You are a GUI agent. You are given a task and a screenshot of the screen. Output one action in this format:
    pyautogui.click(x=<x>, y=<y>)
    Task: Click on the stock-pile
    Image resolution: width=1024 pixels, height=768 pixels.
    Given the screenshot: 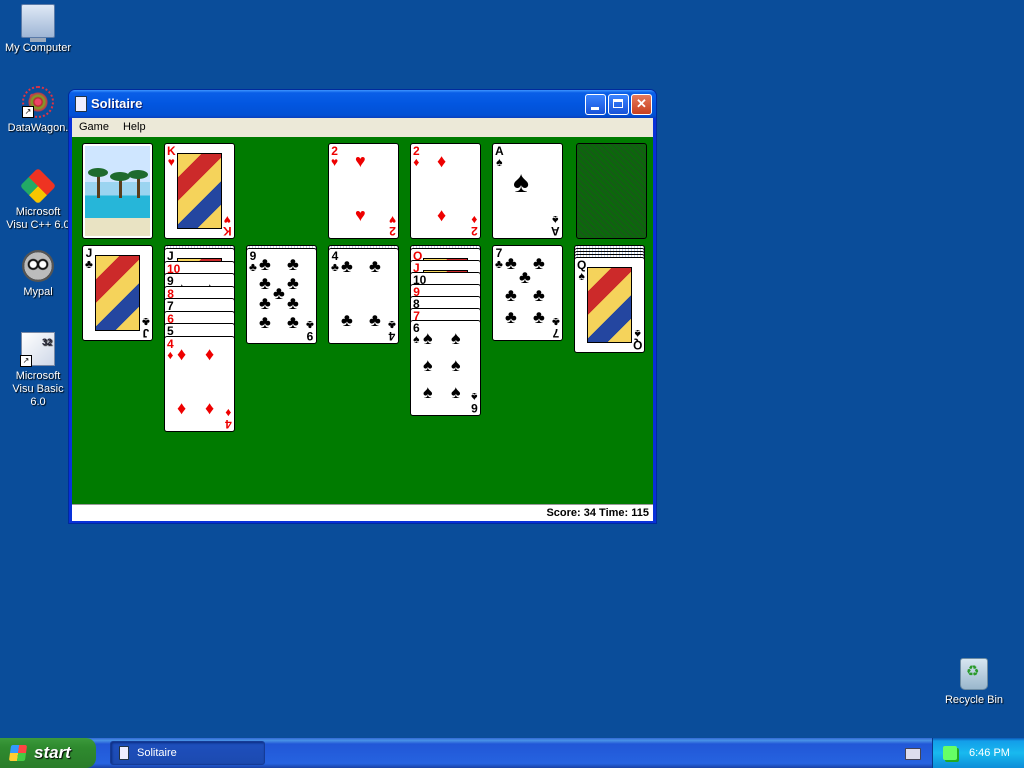 What is the action you would take?
    pyautogui.click(x=117, y=191)
    